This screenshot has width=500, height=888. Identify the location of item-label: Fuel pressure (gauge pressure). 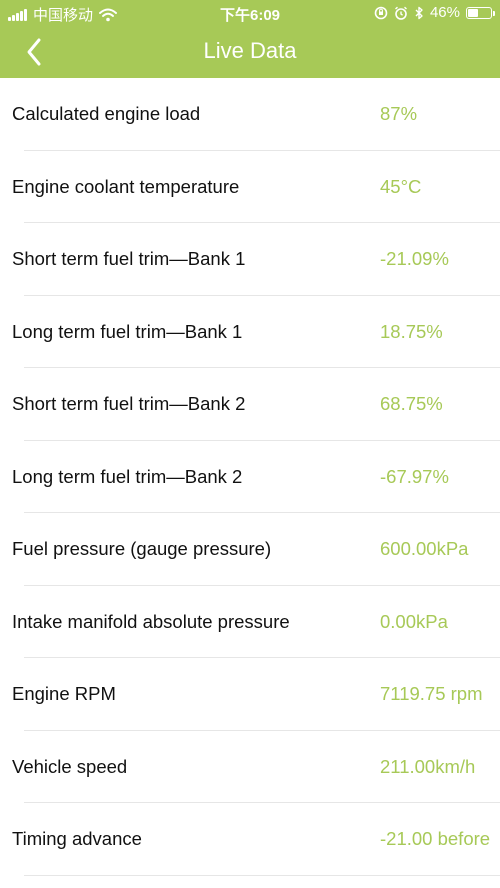
(142, 549).